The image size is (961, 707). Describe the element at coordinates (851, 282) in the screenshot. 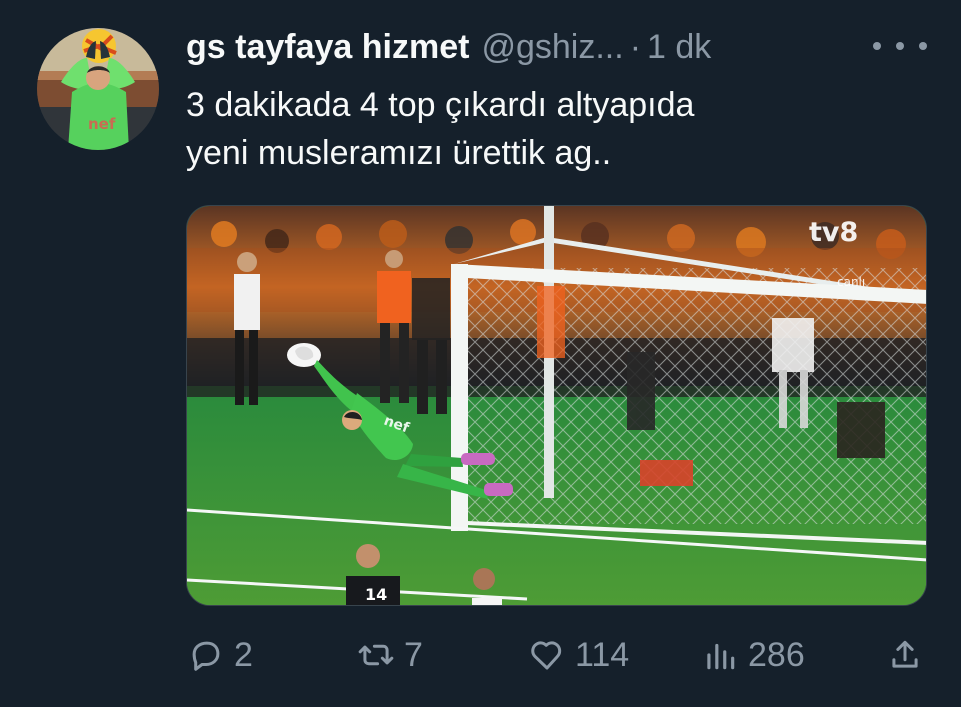

I see `live-label: canlı` at that location.